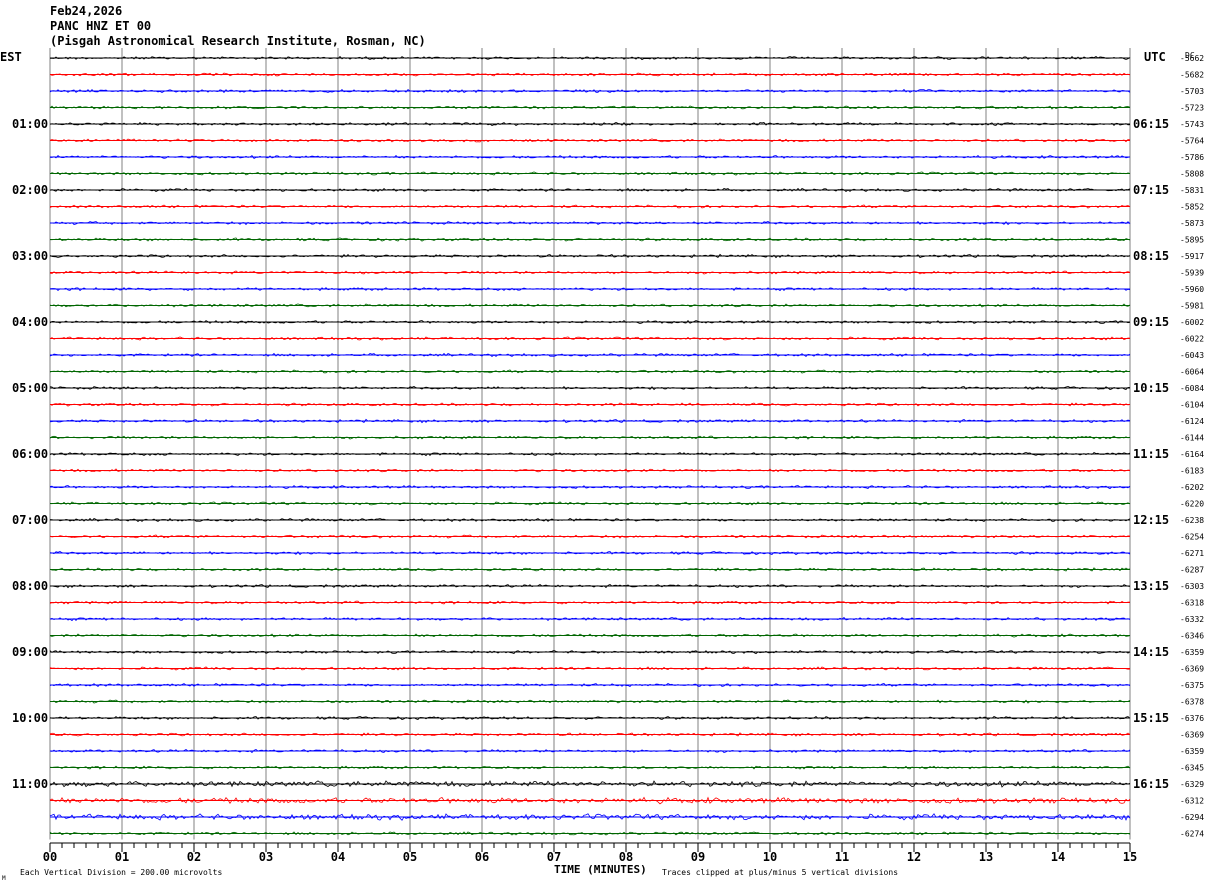  I want to click on dc-offset-label: -6375, so click(1192, 685).